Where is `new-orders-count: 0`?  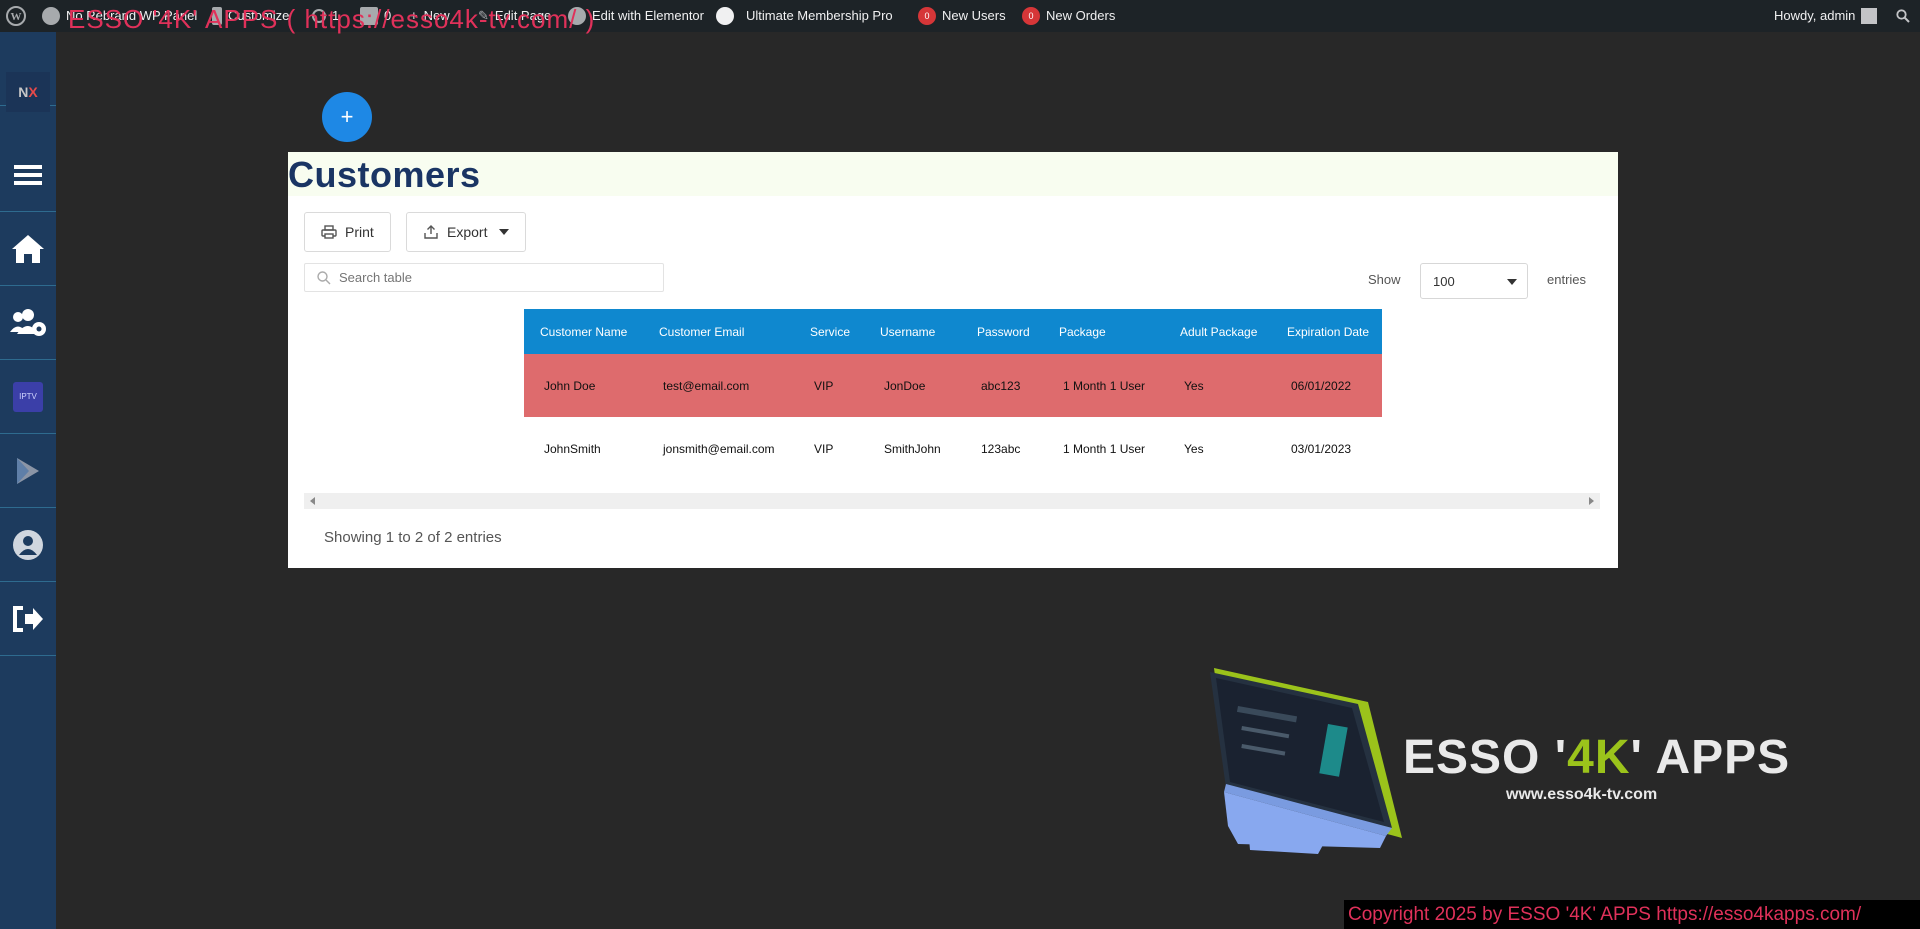
new-orders-count: 0 is located at coordinates (1031, 16).